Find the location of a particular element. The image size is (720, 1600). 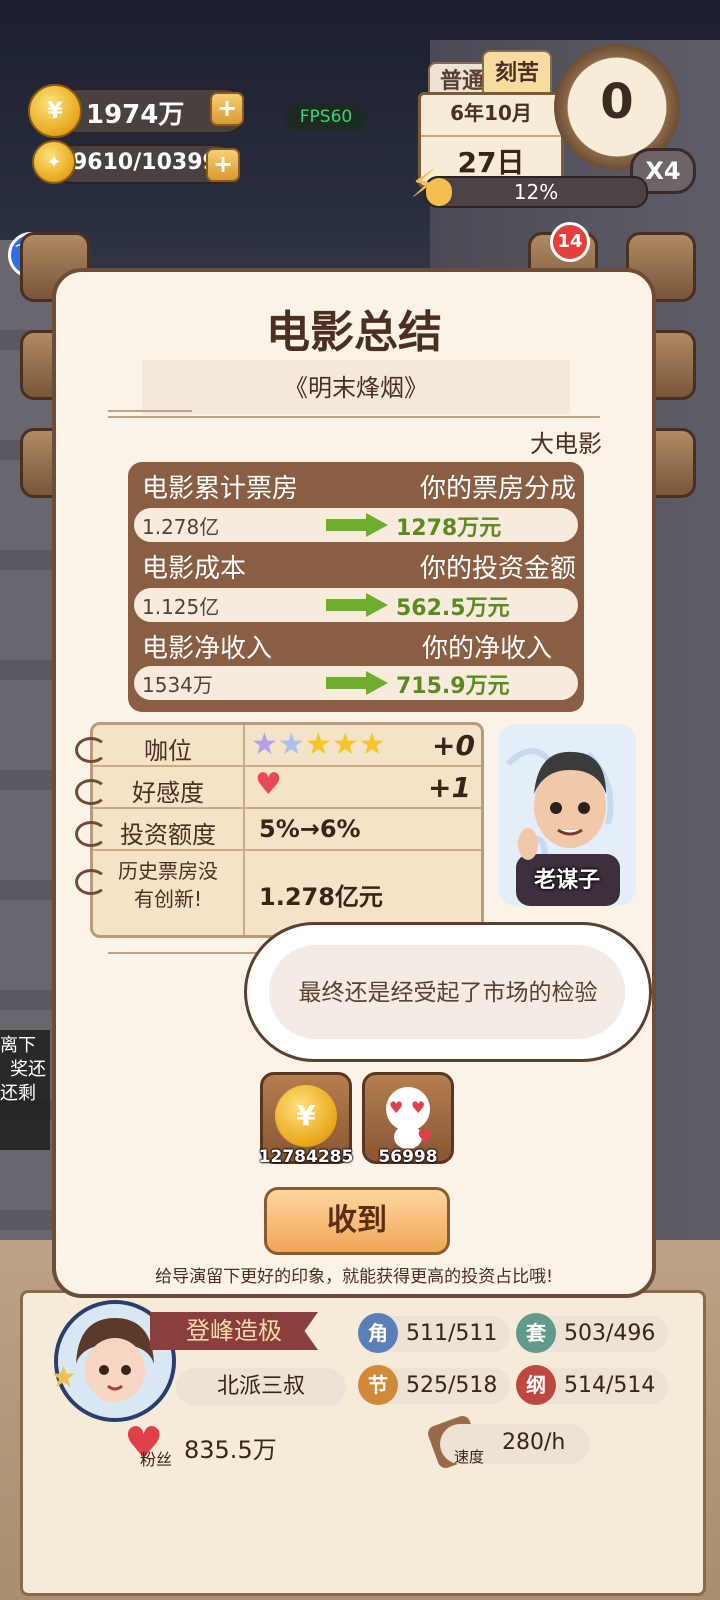

fan-love-icon: ♥ ♥ ♥ is located at coordinates (408, 1116).